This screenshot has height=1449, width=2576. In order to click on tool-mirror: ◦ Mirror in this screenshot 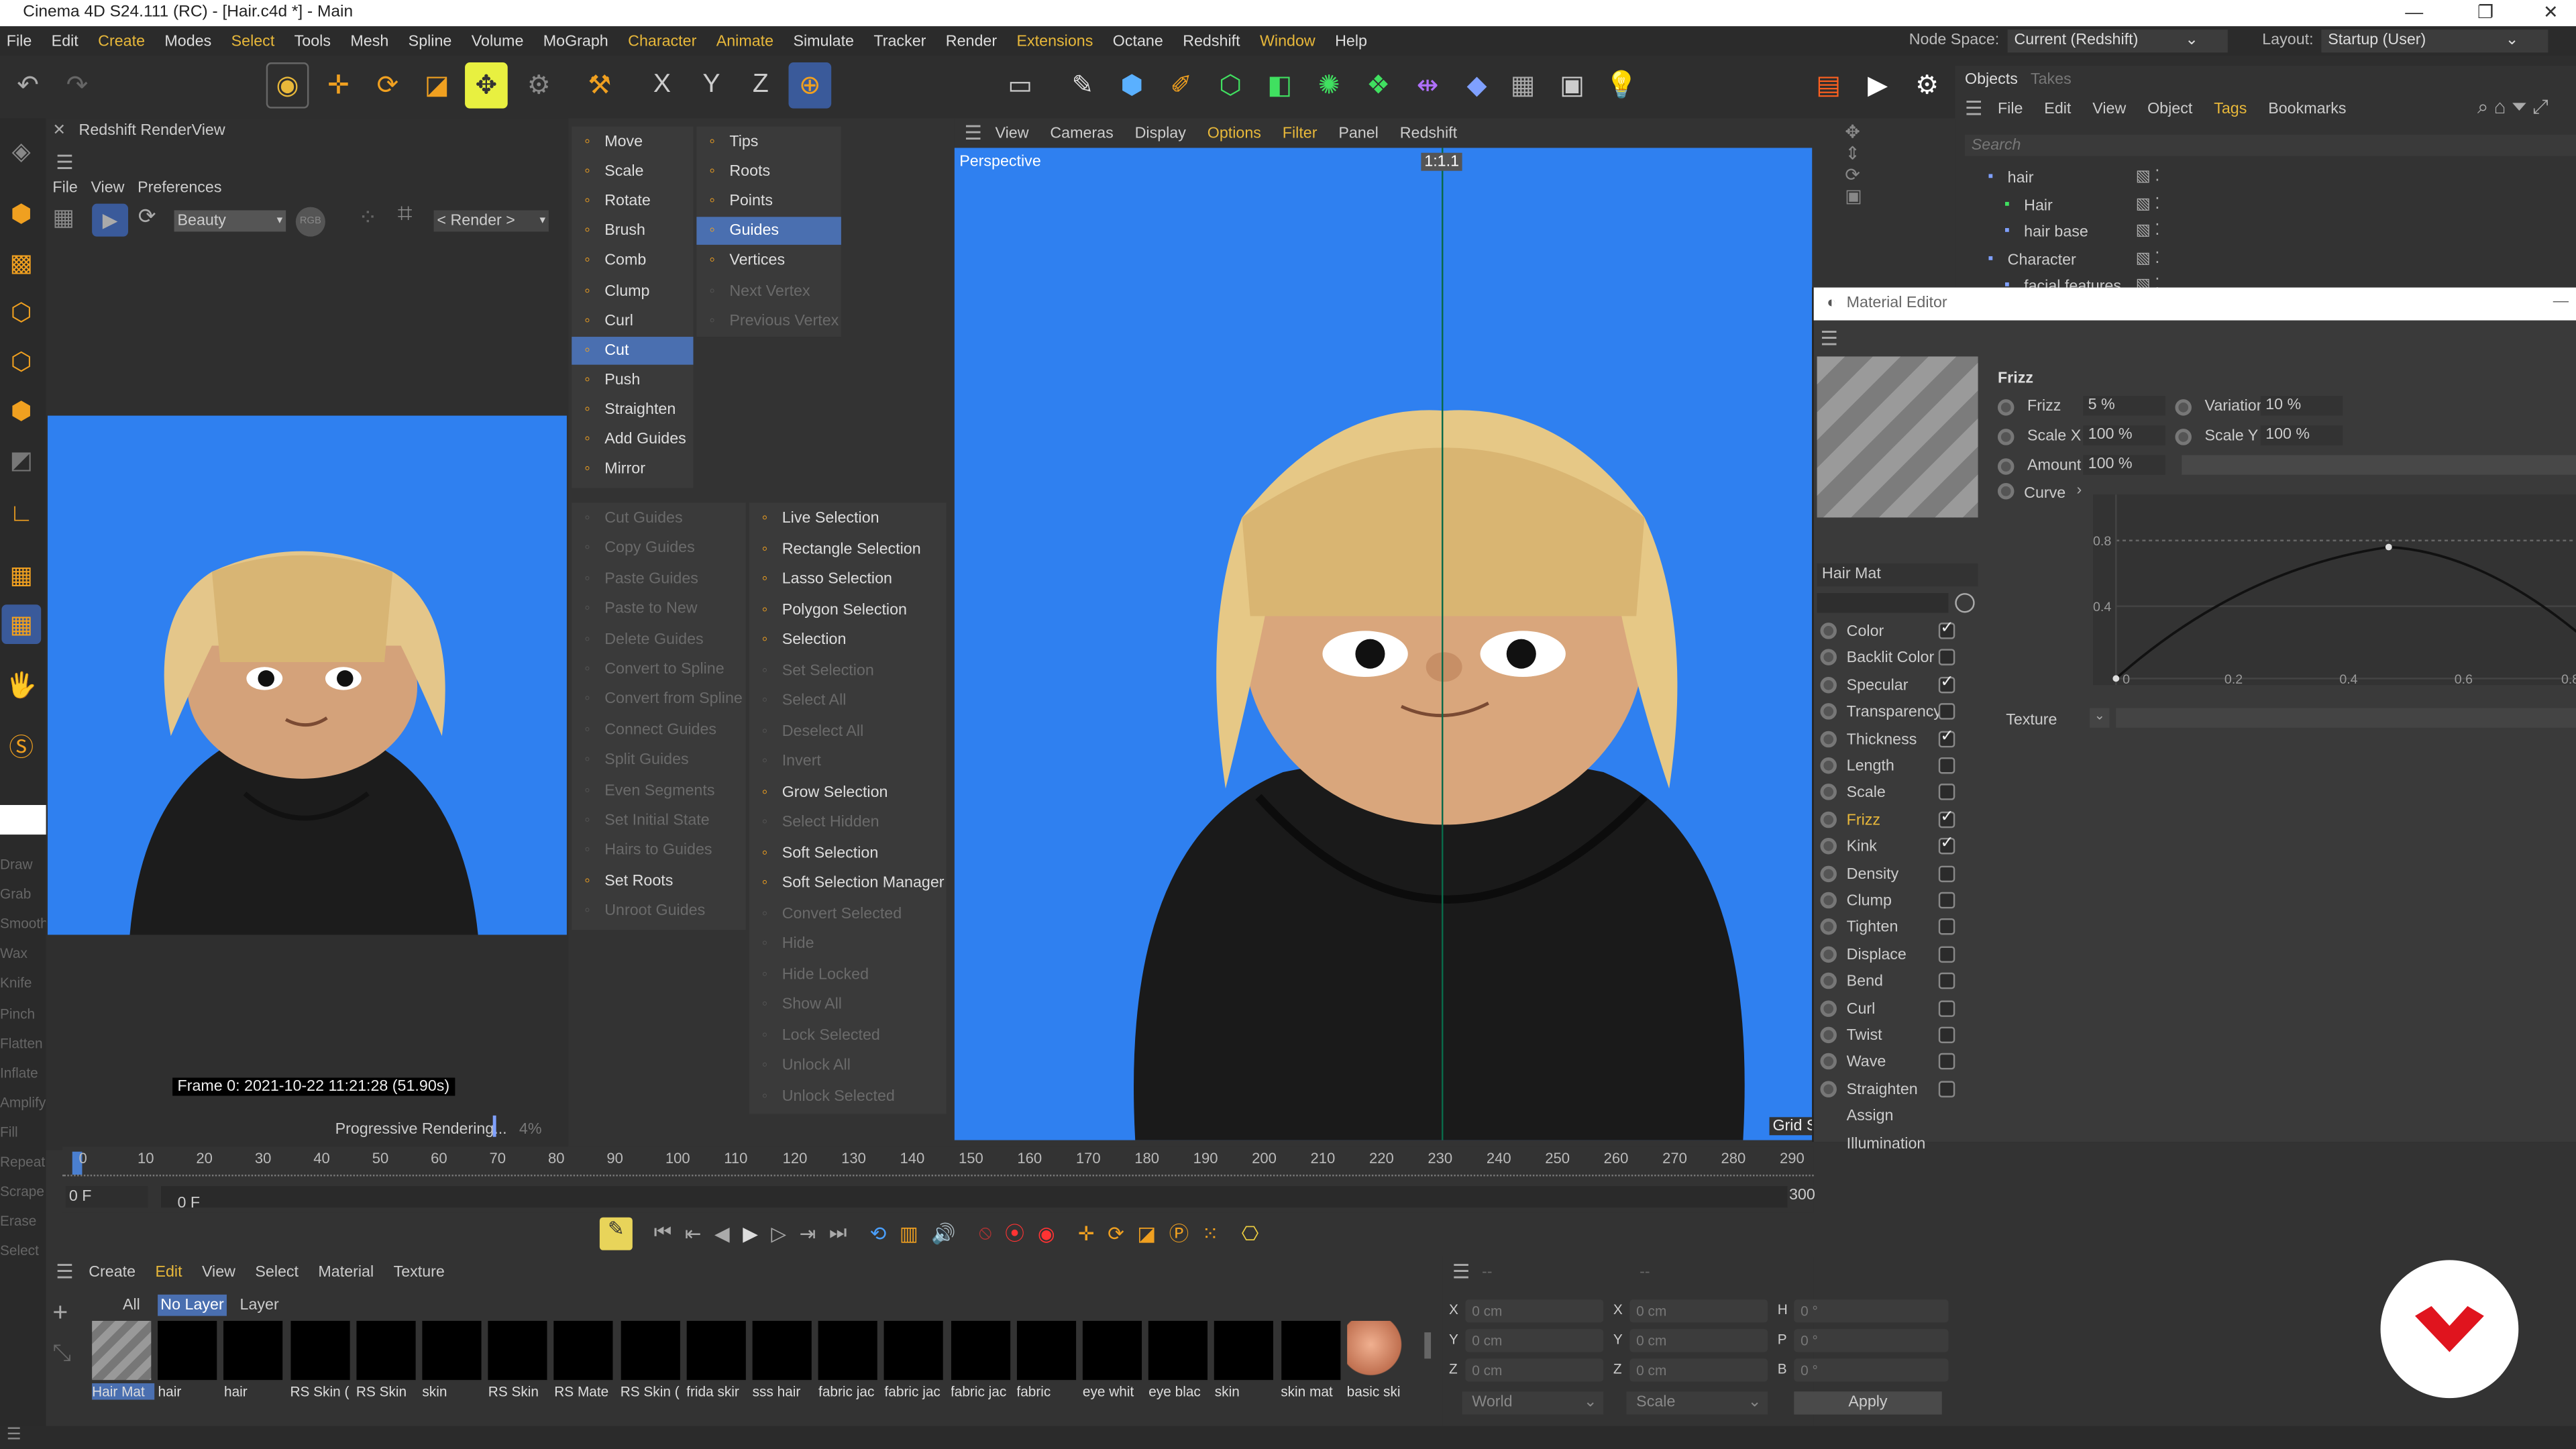, I will do `click(632, 469)`.